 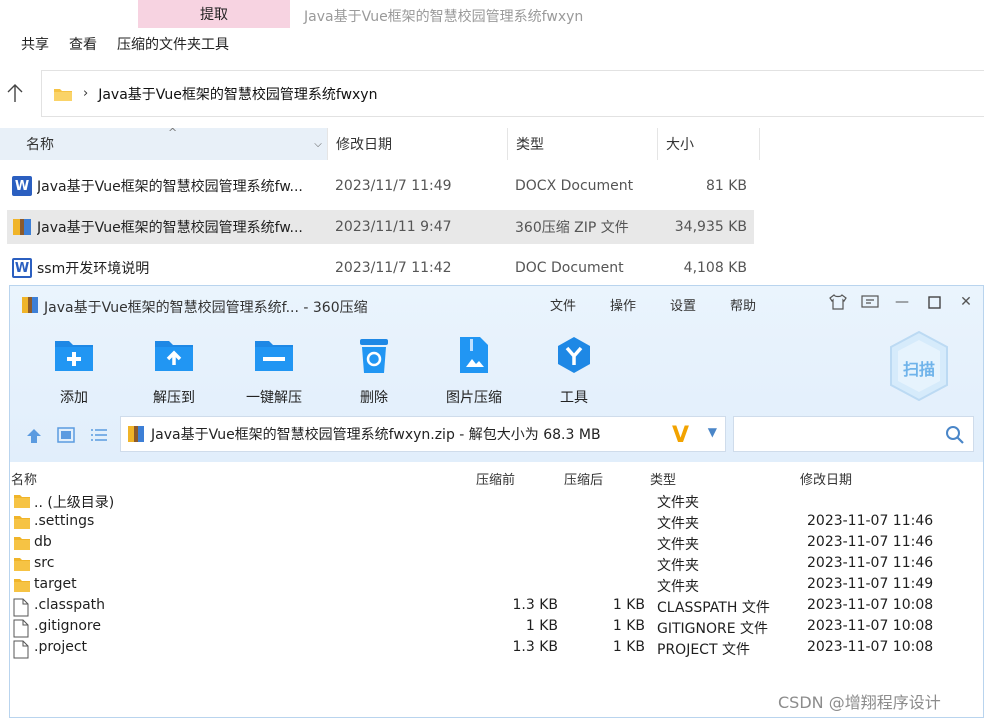 I want to click on entry-date: 2023-11-07 11:49, so click(x=870, y=584).